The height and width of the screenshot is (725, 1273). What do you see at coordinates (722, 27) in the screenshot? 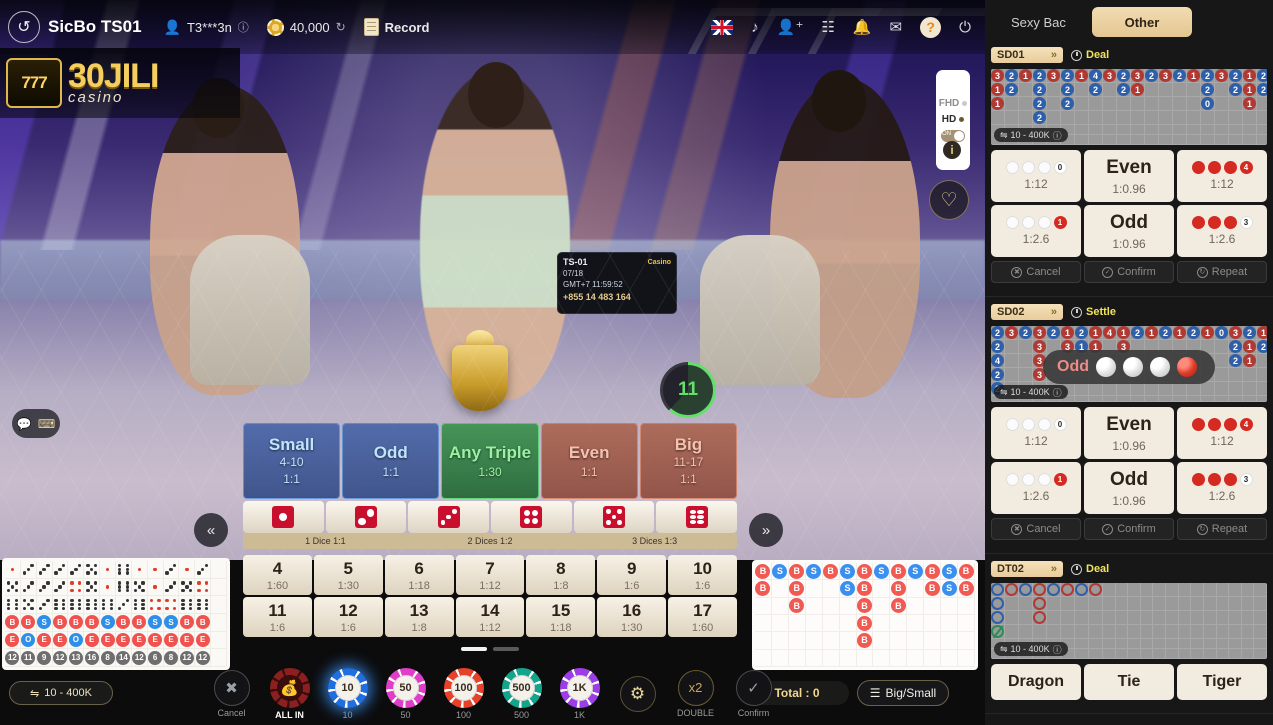
I see `flag-uk-icon` at bounding box center [722, 27].